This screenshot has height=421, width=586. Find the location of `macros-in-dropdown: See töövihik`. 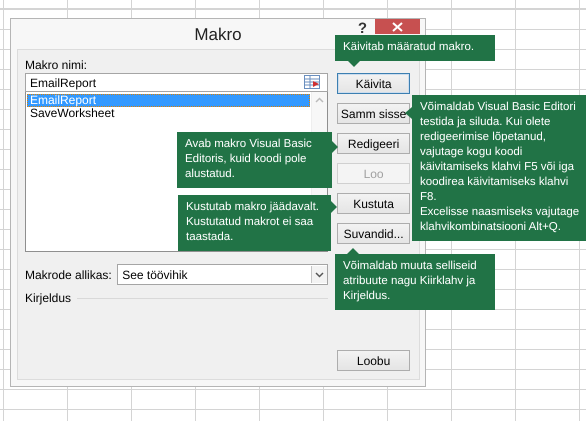

macros-in-dropdown: See töövihik is located at coordinates (222, 274).